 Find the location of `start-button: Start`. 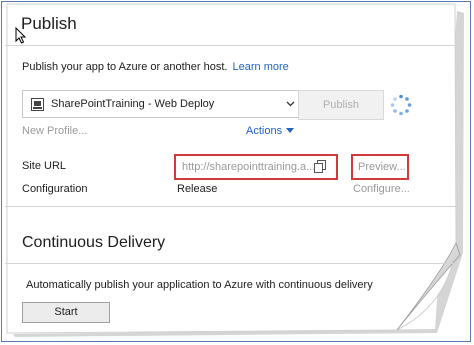

start-button: Start is located at coordinates (66, 312).